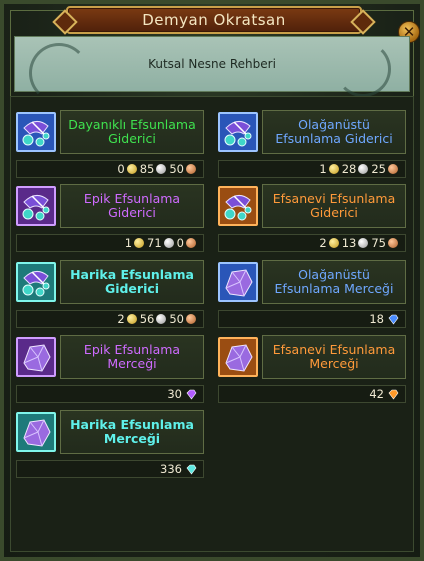 The height and width of the screenshot is (561, 424). I want to click on price-copper-value: 25, so click(378, 169).